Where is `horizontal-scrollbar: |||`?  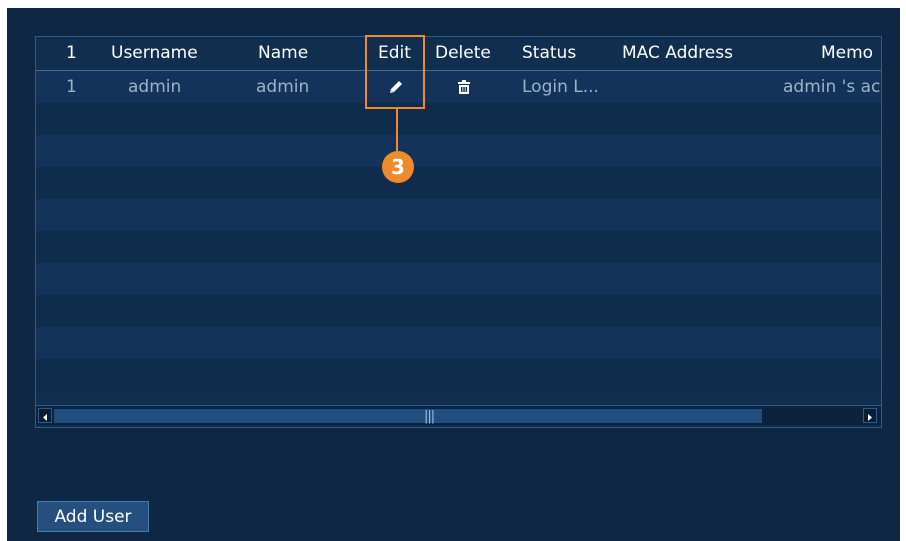 horizontal-scrollbar: ||| is located at coordinates (458, 415).